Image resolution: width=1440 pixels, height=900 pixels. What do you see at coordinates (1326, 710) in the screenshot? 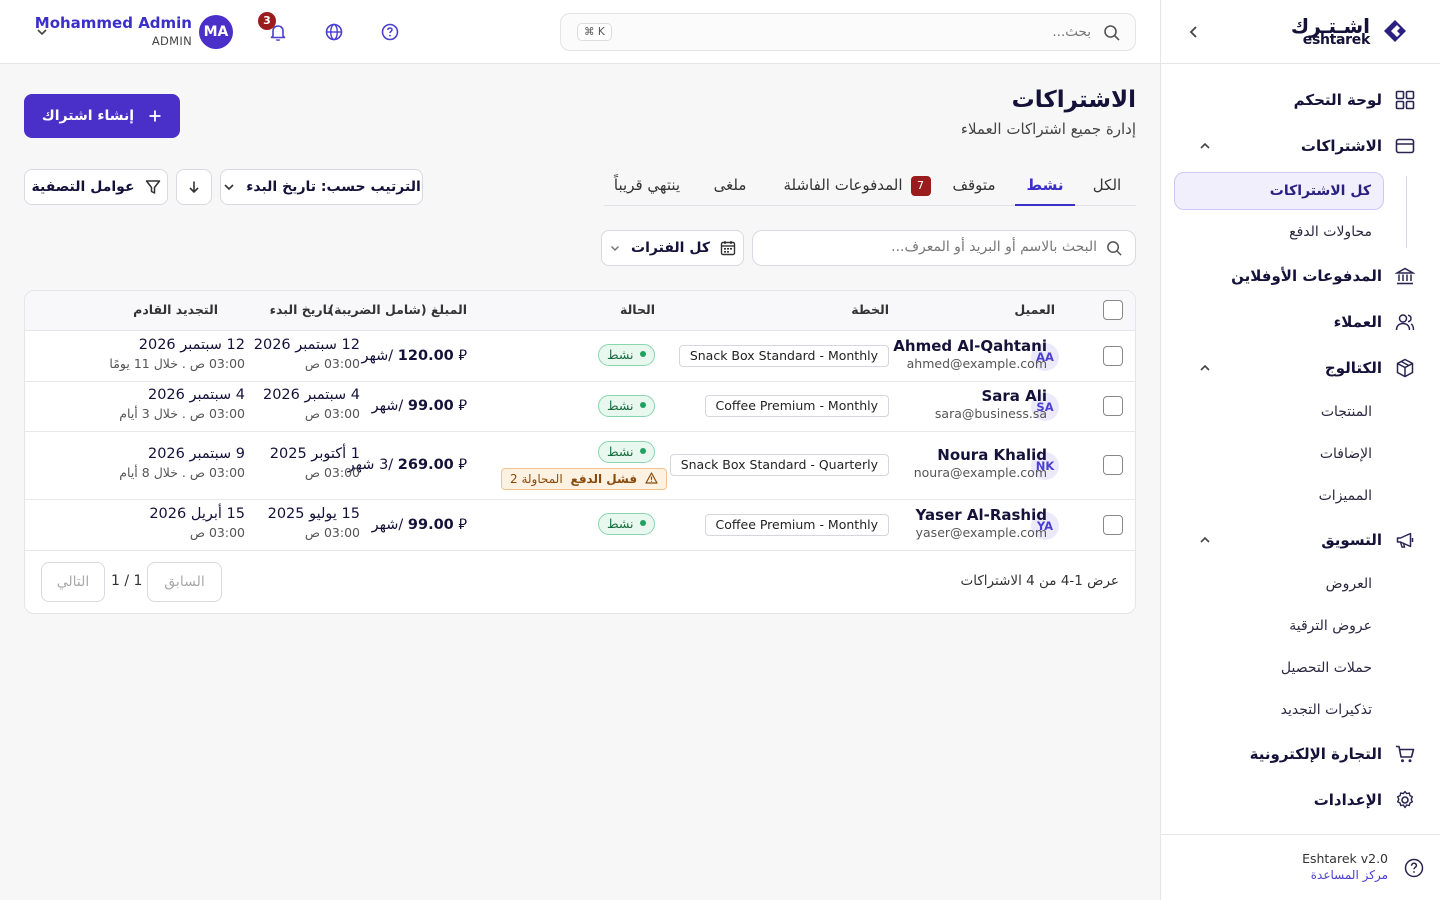
I see `sidebar-subitem-renewal-reminders: تذكيرات التجديد` at bounding box center [1326, 710].